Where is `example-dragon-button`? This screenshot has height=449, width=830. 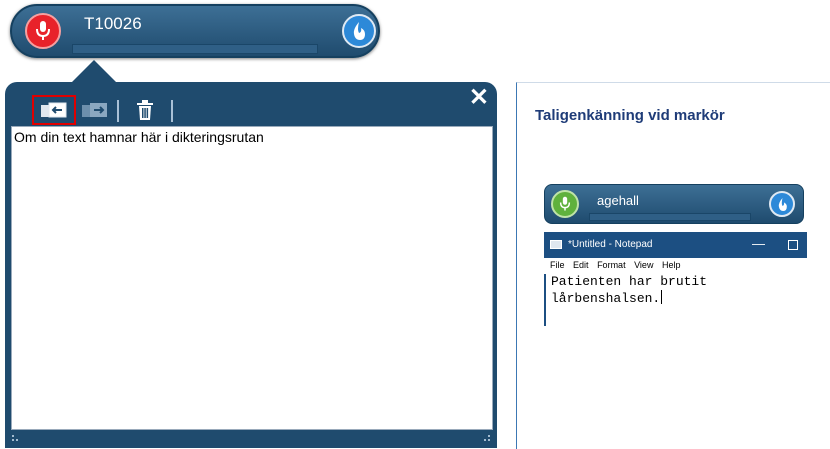 example-dragon-button is located at coordinates (782, 204).